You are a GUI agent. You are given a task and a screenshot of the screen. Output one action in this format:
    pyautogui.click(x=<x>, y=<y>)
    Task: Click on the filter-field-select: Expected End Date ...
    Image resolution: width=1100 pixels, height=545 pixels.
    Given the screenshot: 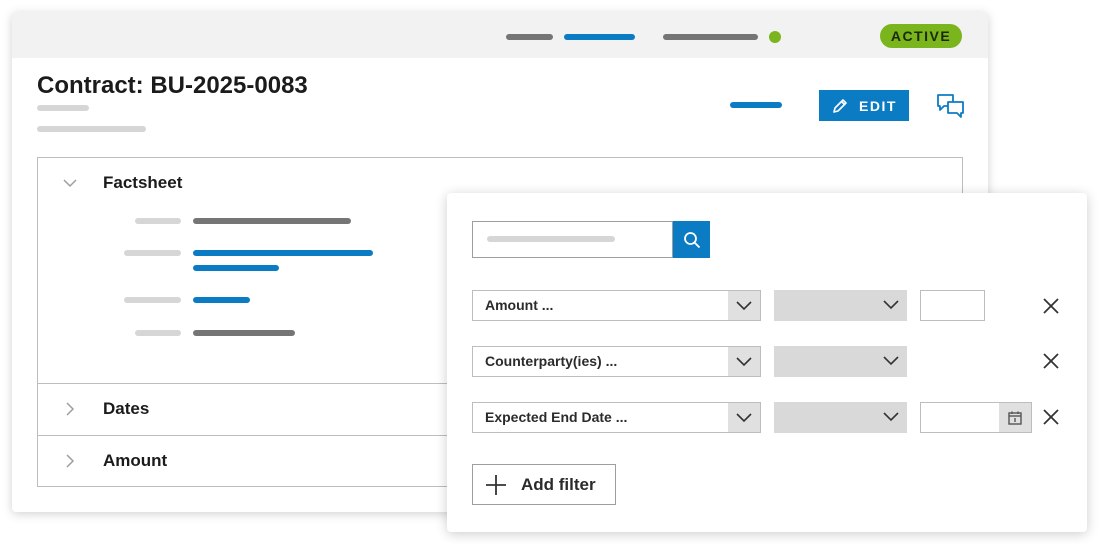 What is the action you would take?
    pyautogui.click(x=616, y=417)
    